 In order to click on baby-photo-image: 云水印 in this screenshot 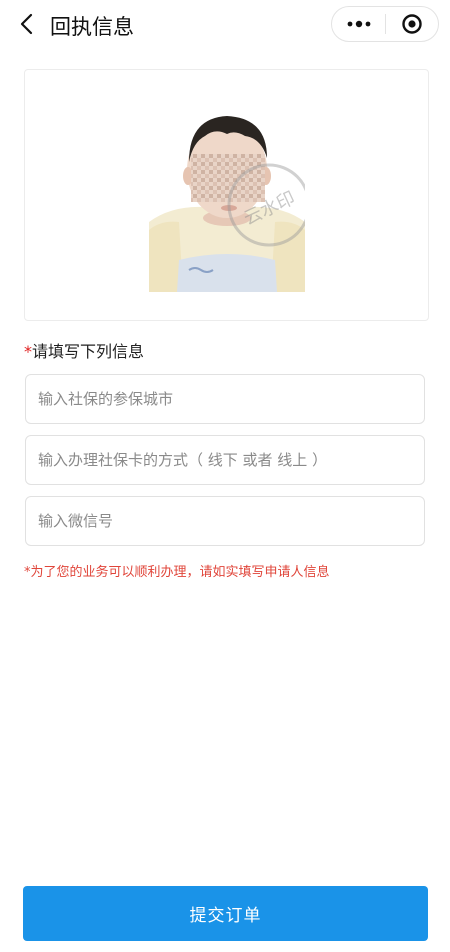, I will do `click(230, 201)`.